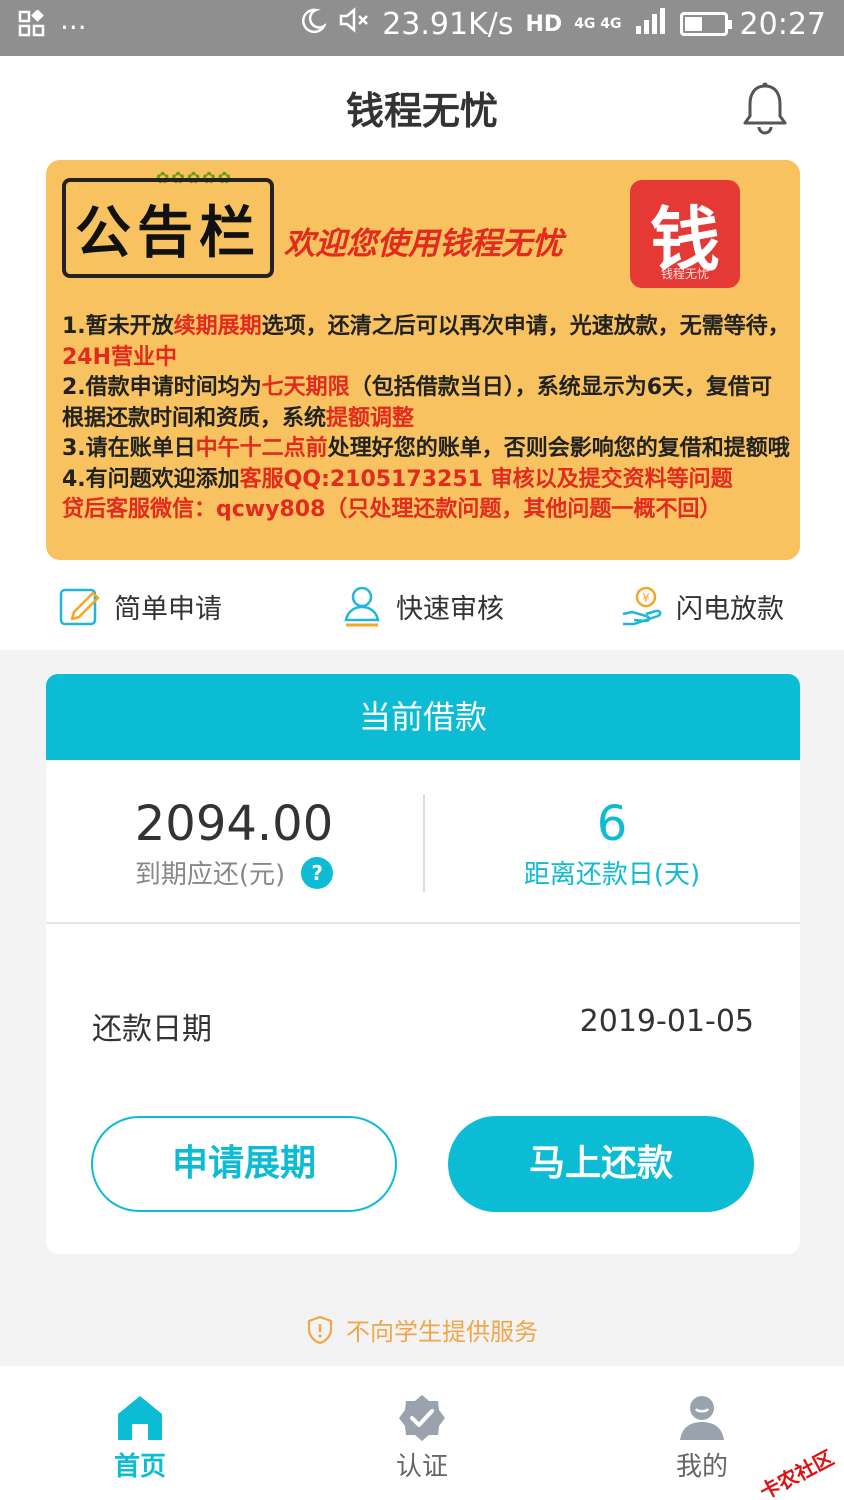 This screenshot has height=1500, width=844. What do you see at coordinates (642, 606) in the screenshot?
I see `coin-hand-icon: ¥` at bounding box center [642, 606].